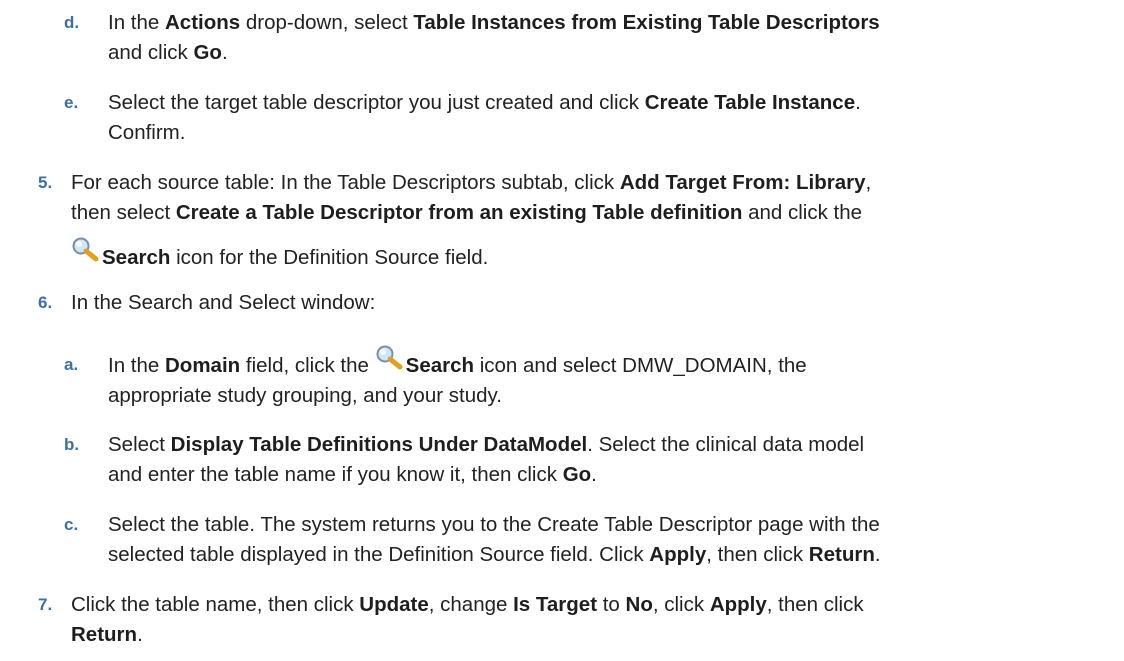 The image size is (1124, 661). I want to click on step-text: , click, so click(681, 604).